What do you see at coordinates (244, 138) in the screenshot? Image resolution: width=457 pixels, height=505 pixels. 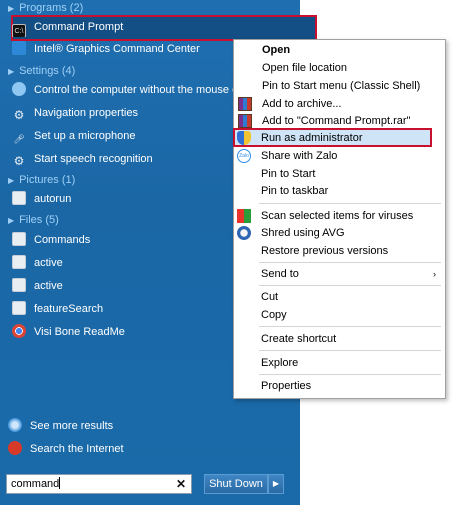 I see `uac-shield-icon` at bounding box center [244, 138].